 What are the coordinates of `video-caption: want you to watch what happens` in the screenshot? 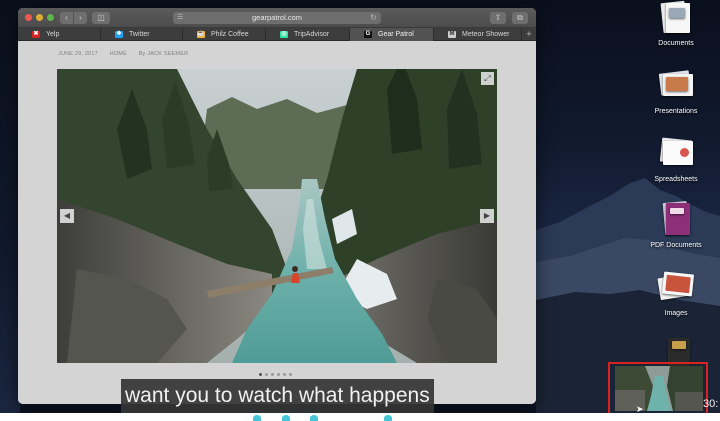 It's located at (277, 396).